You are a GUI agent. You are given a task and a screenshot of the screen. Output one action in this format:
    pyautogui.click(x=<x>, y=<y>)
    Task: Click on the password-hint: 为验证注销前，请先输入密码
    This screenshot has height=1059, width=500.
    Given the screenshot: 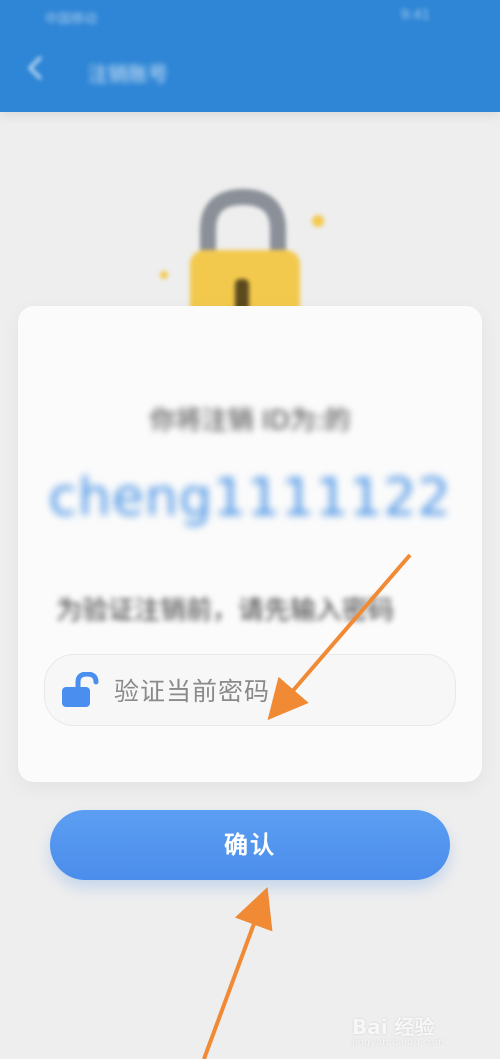 What is the action you would take?
    pyautogui.click(x=225, y=611)
    